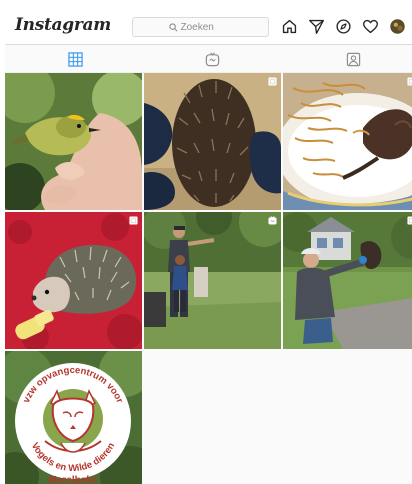  I want to click on svg-text: Vogels en Wilde dieren, so click(73, 457).